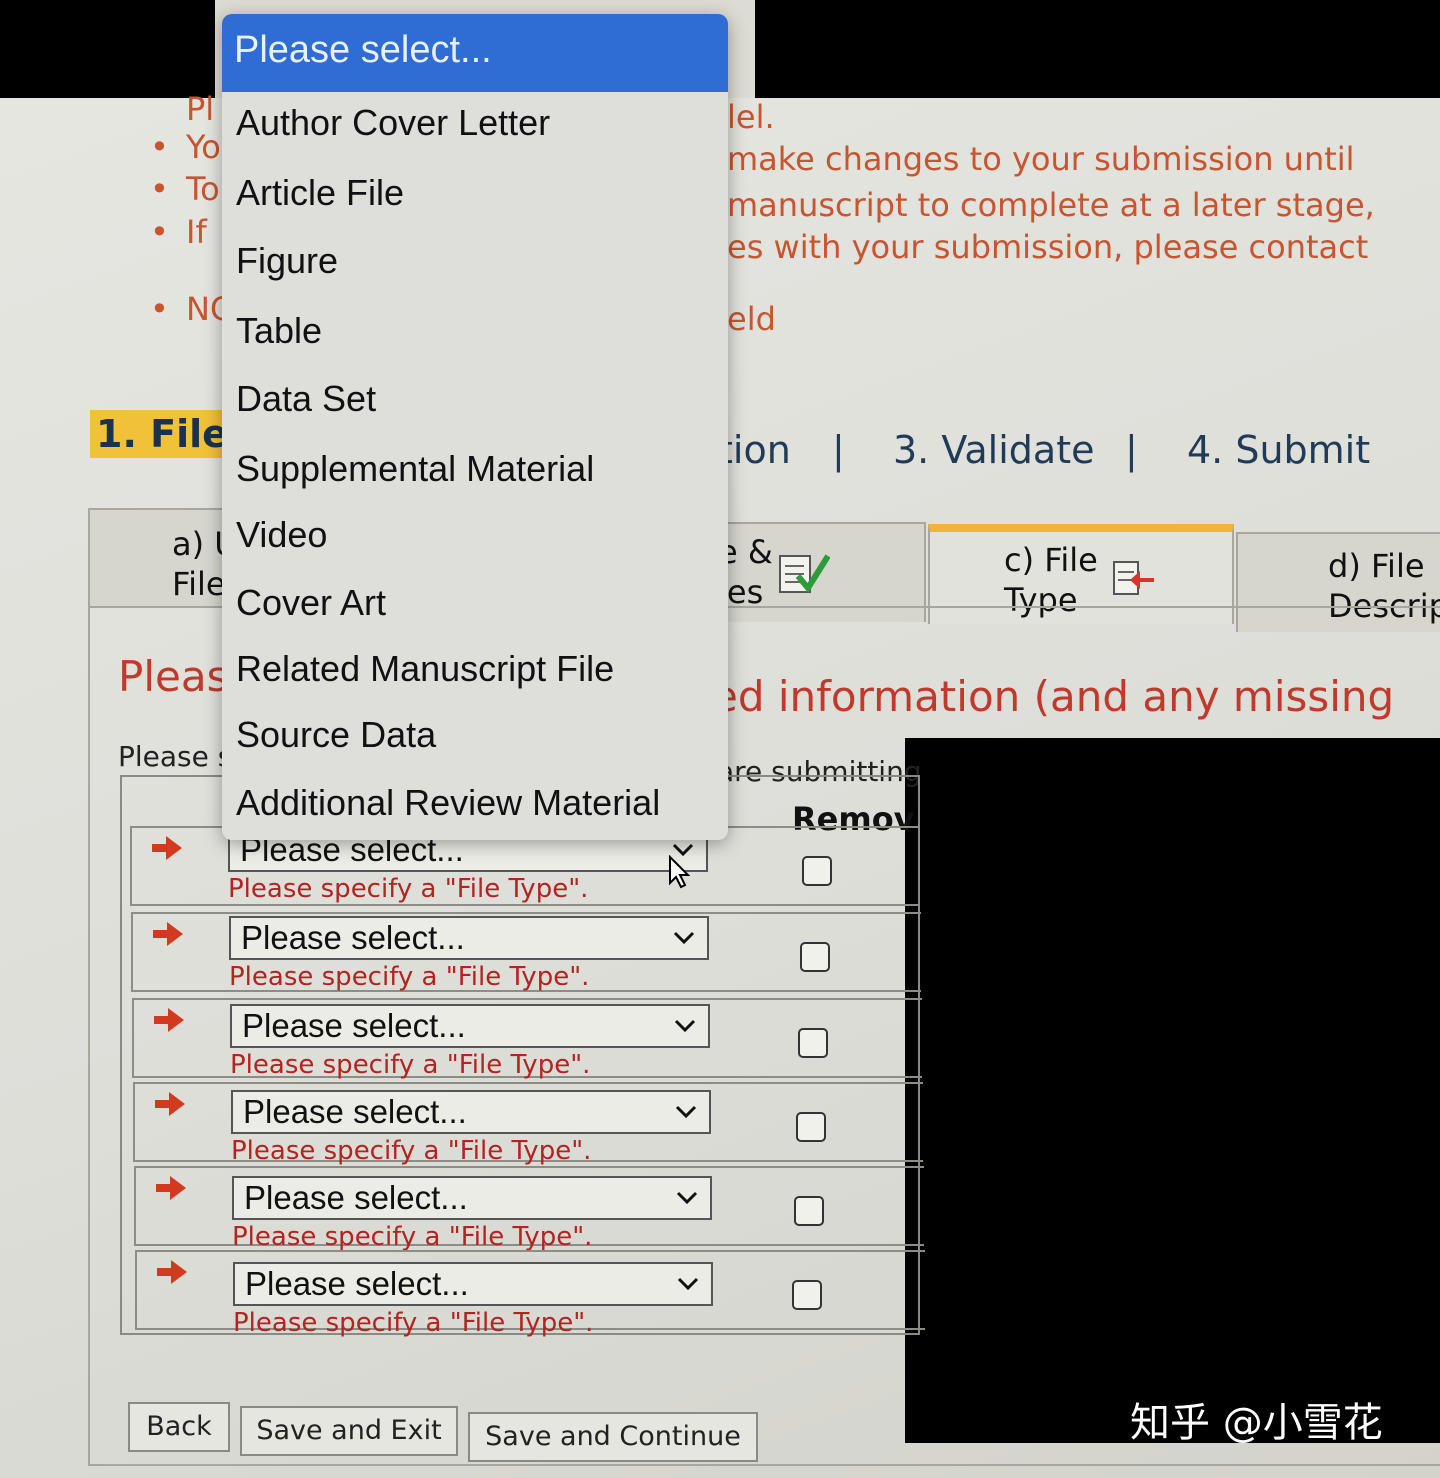  What do you see at coordinates (185, 147) in the screenshot?
I see `bullet-item: • Yo` at bounding box center [185, 147].